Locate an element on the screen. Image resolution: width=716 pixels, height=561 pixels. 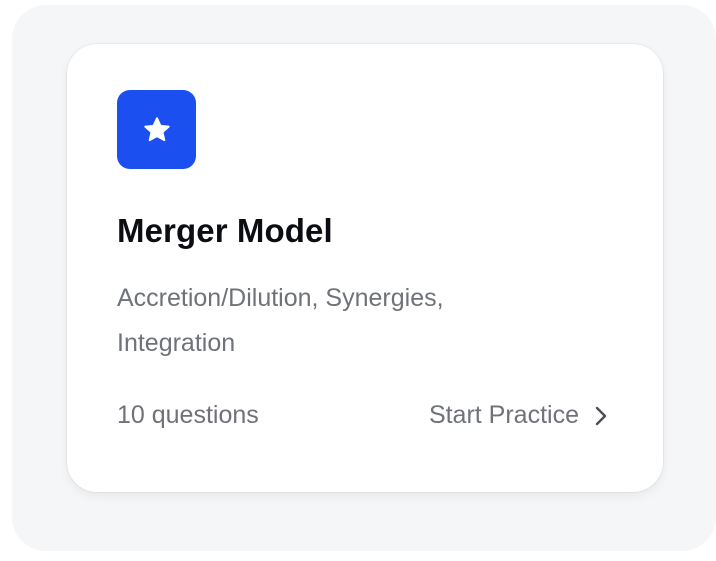
topic-title: Merger Model is located at coordinates (225, 230).